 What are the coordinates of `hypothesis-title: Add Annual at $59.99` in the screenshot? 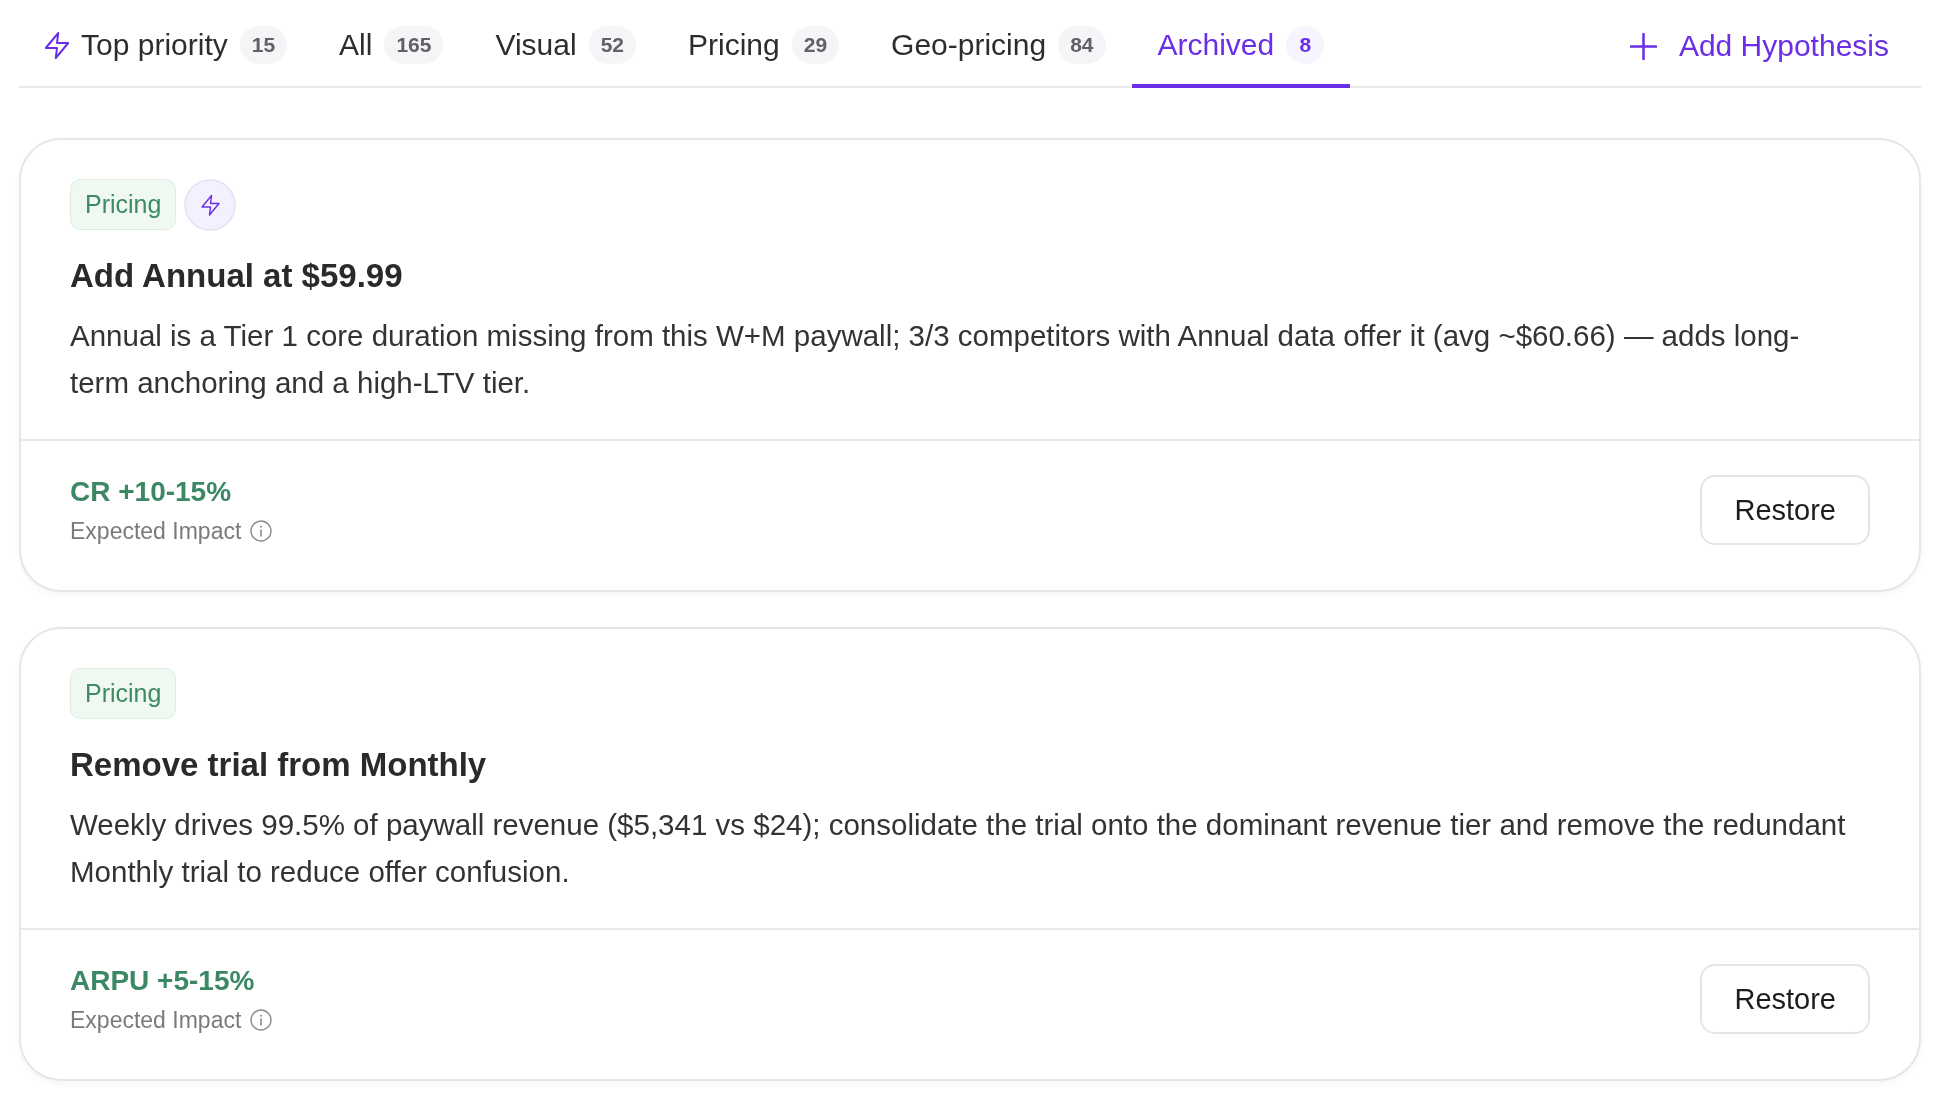 It's located at (237, 276).